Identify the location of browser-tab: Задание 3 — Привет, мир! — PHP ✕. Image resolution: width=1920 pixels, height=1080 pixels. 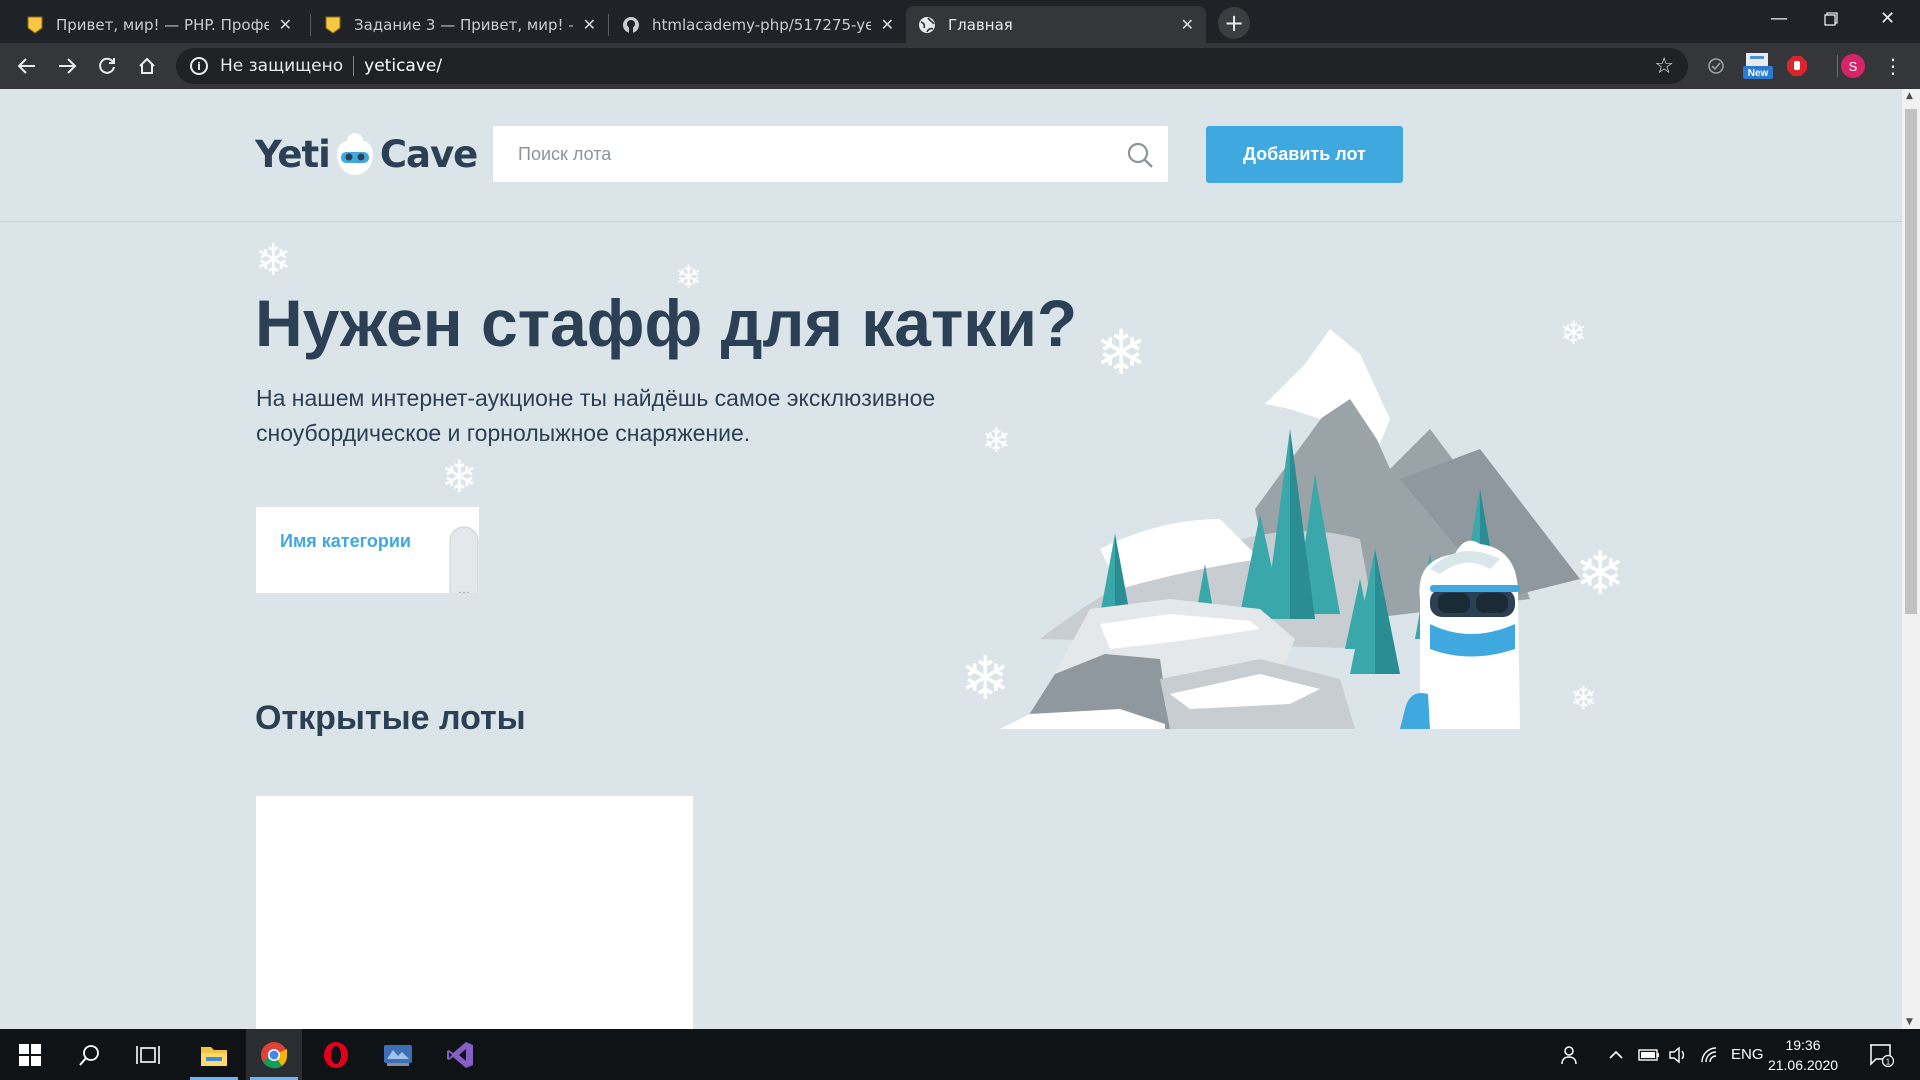
(460, 24).